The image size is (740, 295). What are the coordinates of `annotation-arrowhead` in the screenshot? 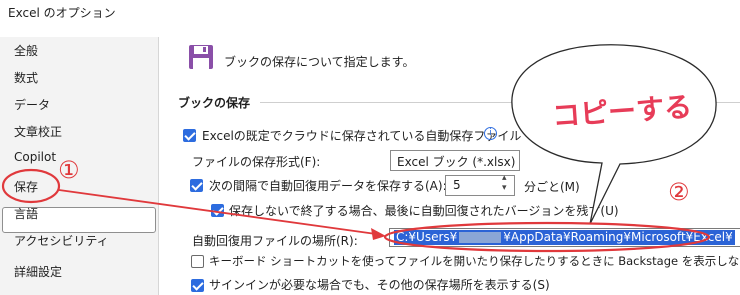 It's located at (378, 234).